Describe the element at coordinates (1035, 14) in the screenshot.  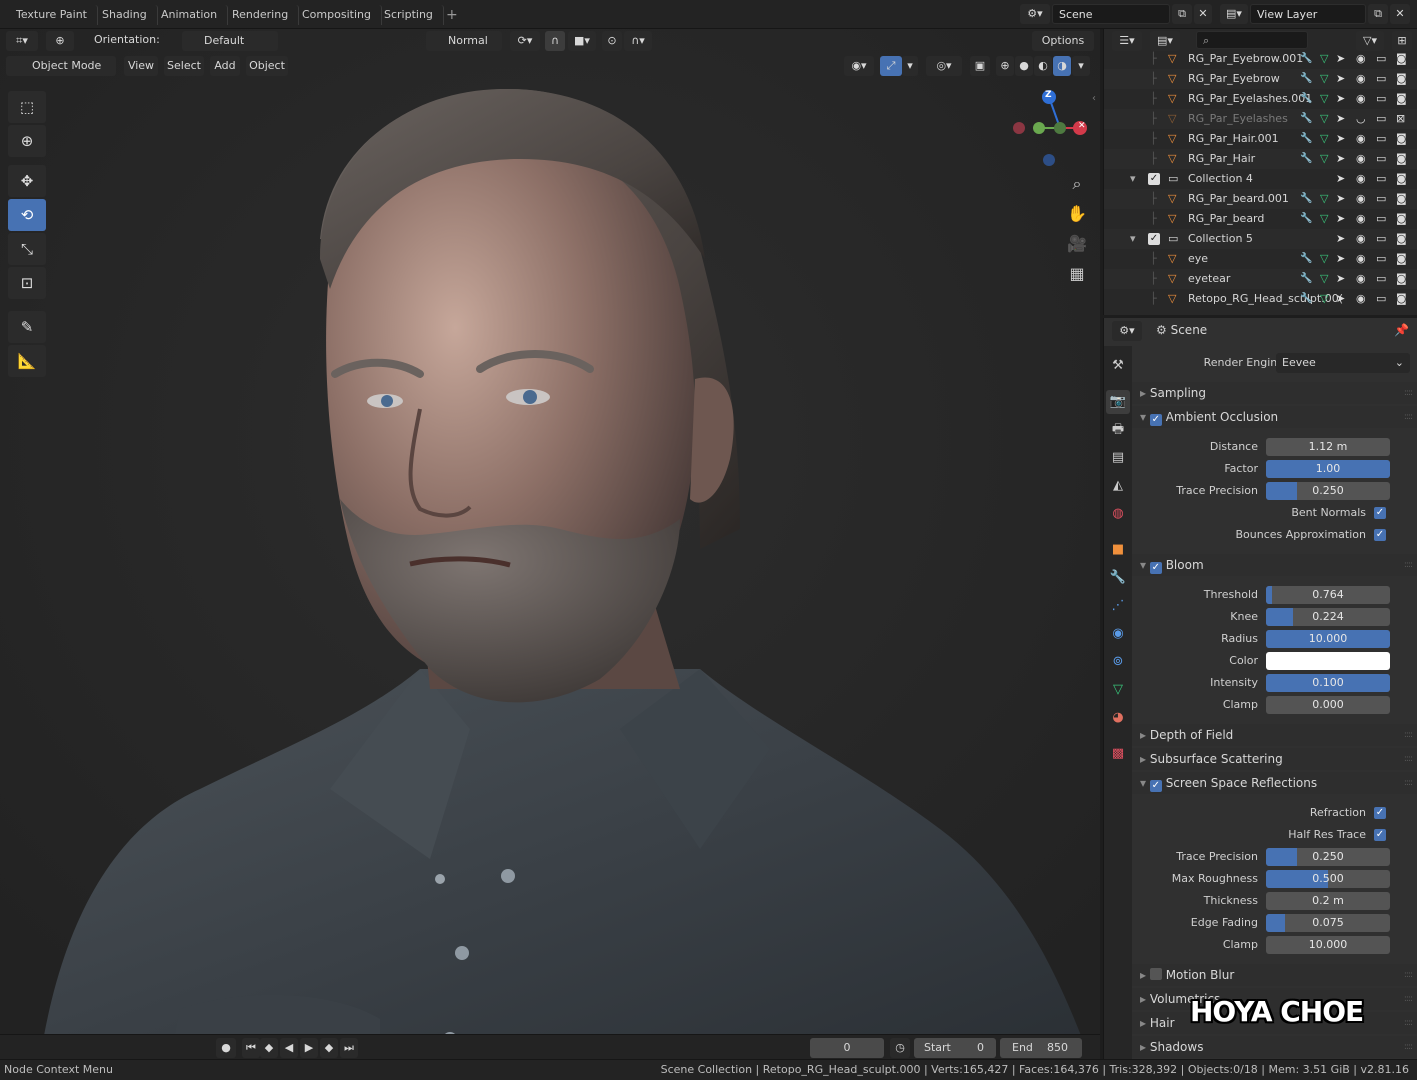
I see `scene-selector-icon: ⚙▾` at that location.